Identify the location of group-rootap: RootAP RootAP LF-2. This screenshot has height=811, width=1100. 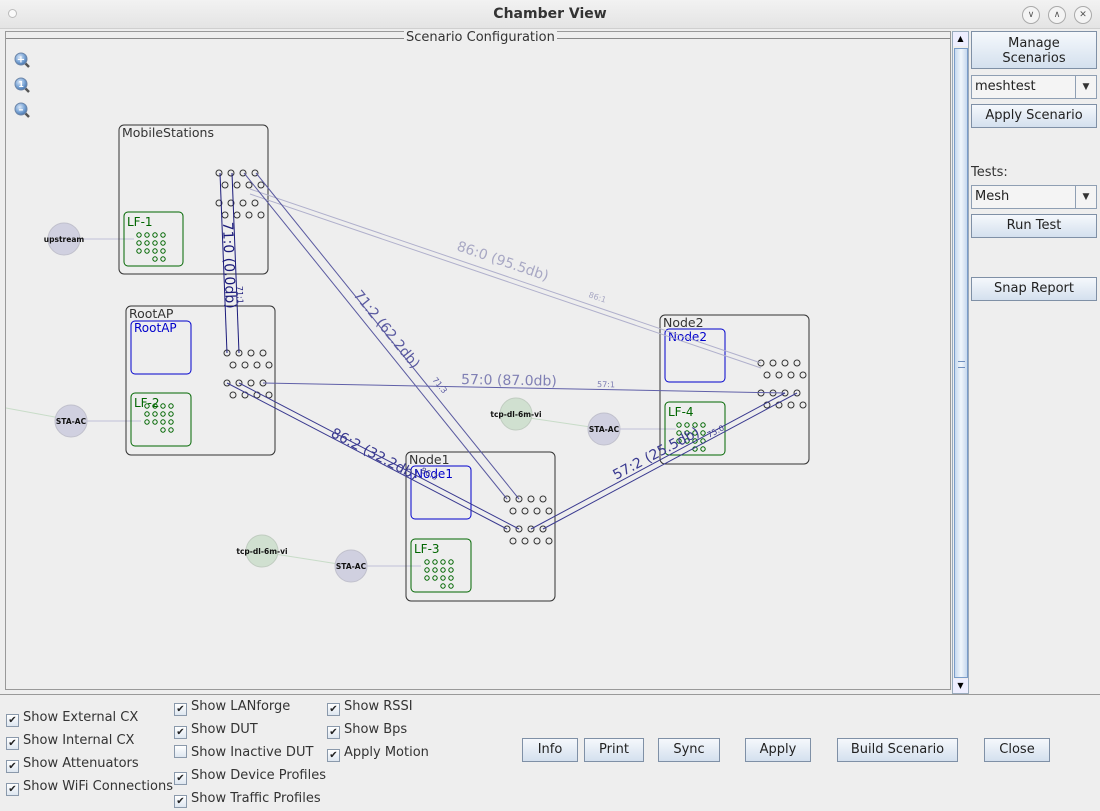
(200, 380).